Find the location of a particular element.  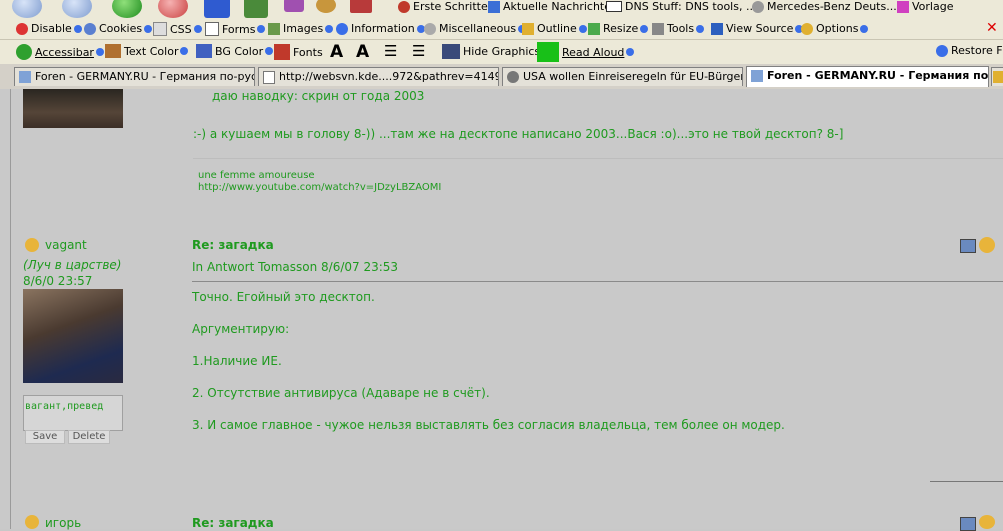

post2-title-separator is located at coordinates (597, 281).